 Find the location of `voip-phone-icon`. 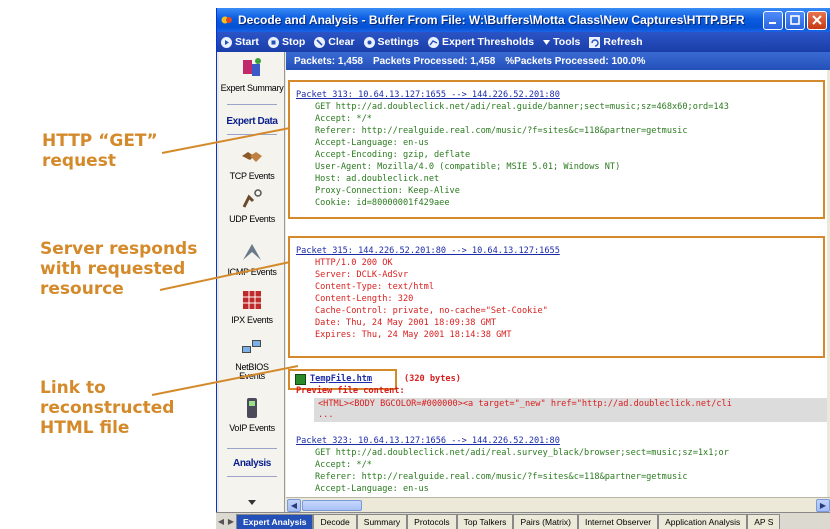

voip-phone-icon is located at coordinates (252, 408).